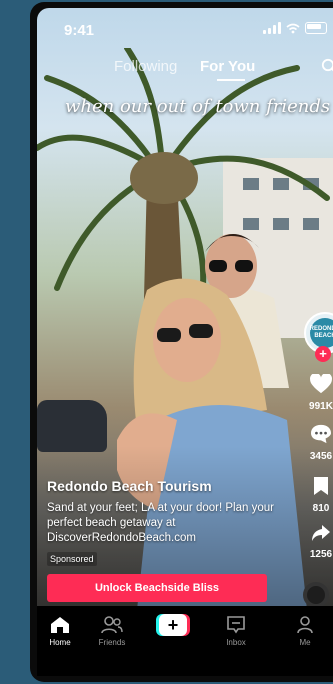  I want to click on status-icons, so click(295, 28).